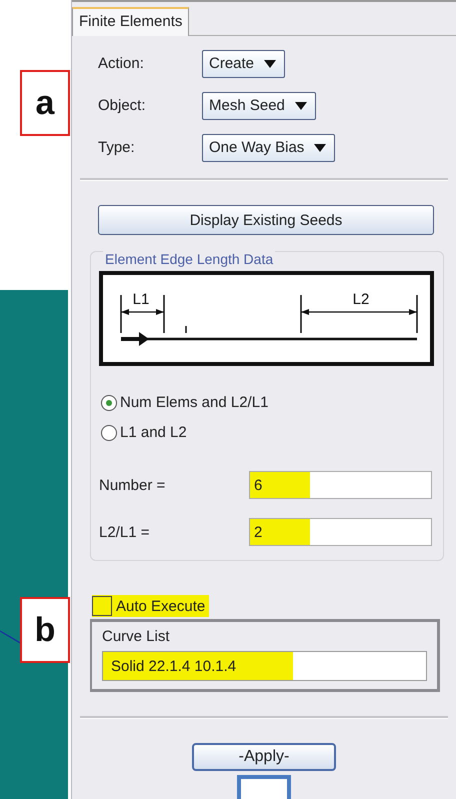  Describe the element at coordinates (122, 105) in the screenshot. I see `field-label: Object:` at that location.